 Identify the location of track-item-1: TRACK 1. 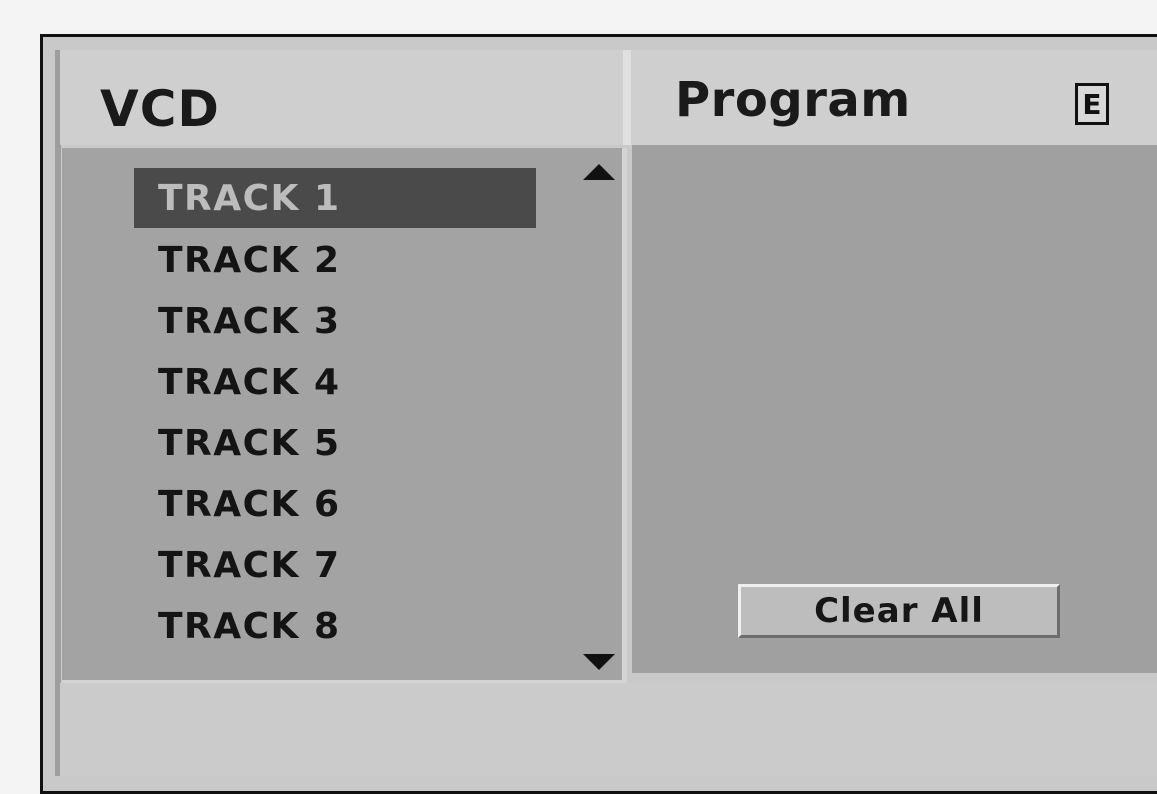
(335, 198).